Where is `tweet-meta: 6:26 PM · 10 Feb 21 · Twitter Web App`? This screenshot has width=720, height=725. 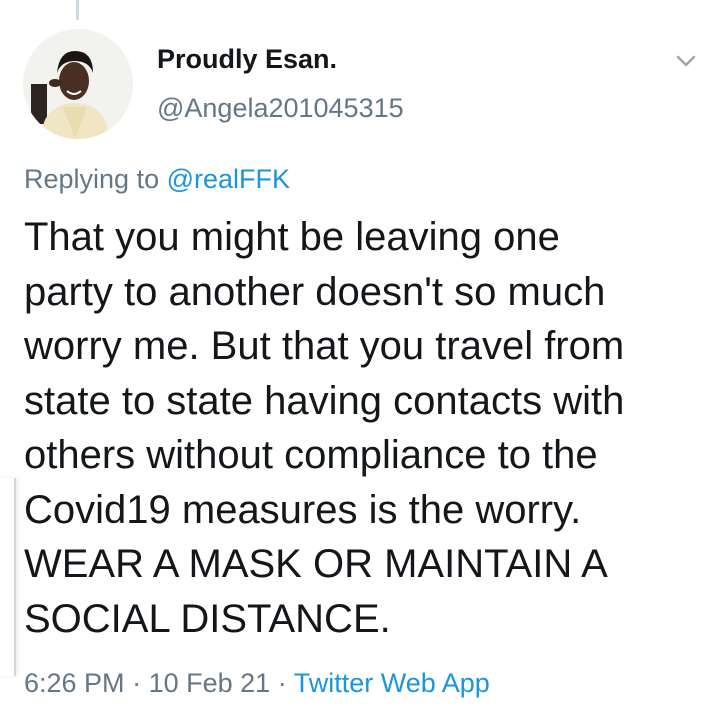
tweet-meta: 6:26 PM · 10 Feb 21 · Twitter Web App is located at coordinates (257, 683).